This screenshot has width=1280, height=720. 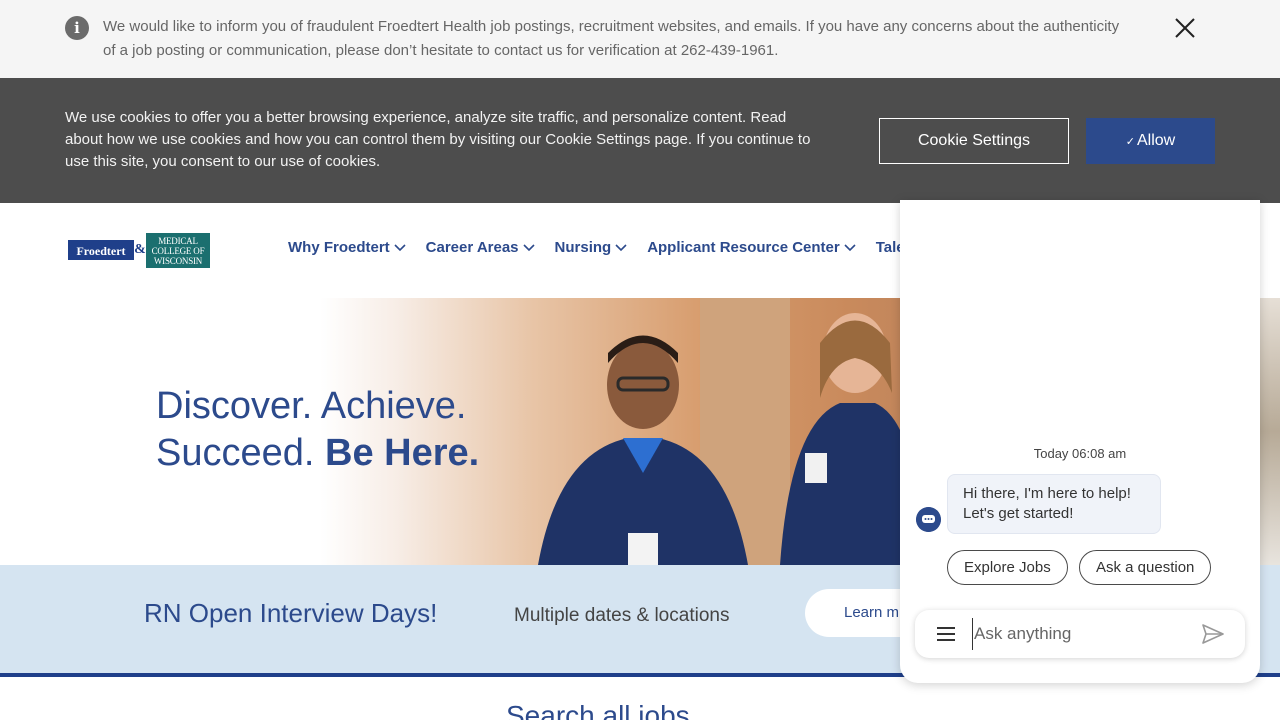 I want to click on nav-label: Applicant Resource Center, so click(x=743, y=247).